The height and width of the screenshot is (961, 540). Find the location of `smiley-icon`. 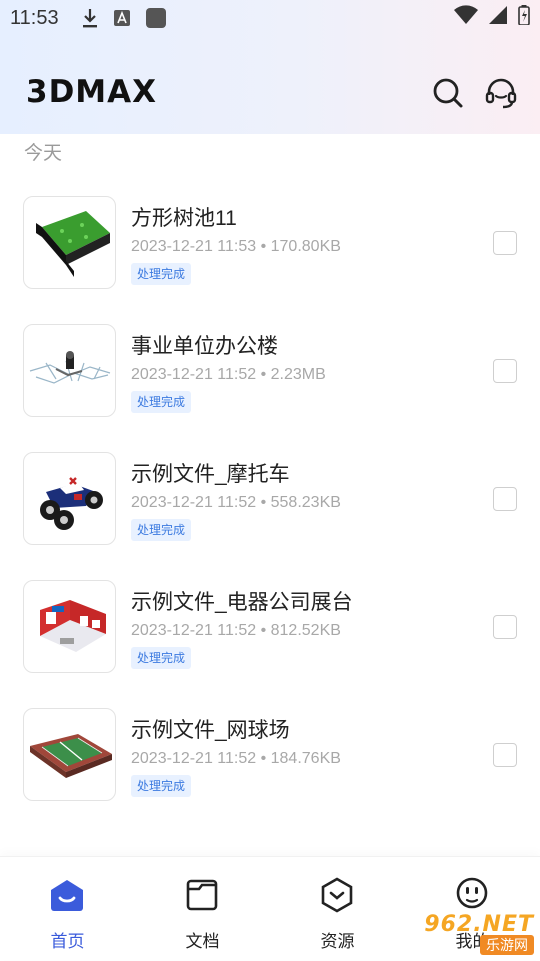

smiley-icon is located at coordinates (472, 895).